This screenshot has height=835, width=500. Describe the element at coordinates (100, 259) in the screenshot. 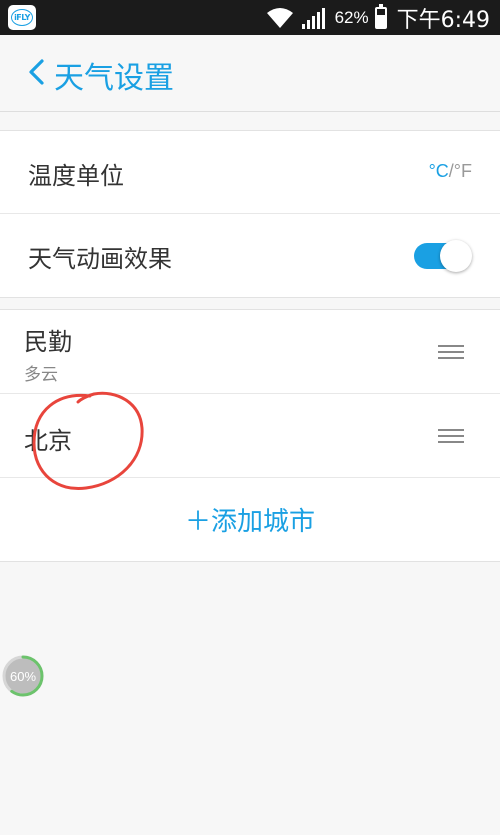

I see `weather-animation-label: 天气动画效果` at that location.